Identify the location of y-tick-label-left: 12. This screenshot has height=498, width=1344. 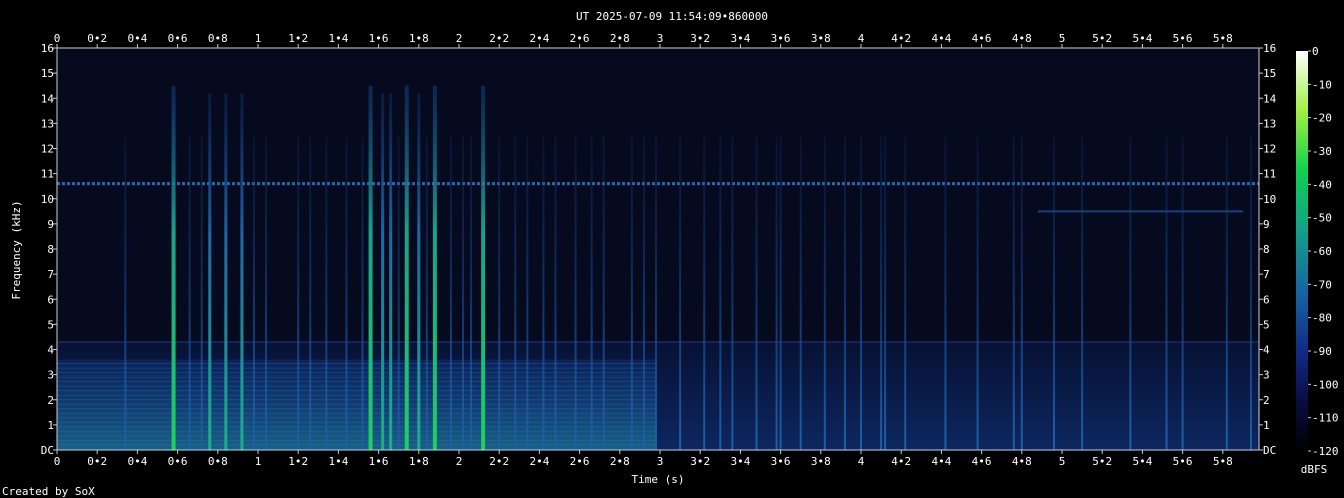
(47, 149).